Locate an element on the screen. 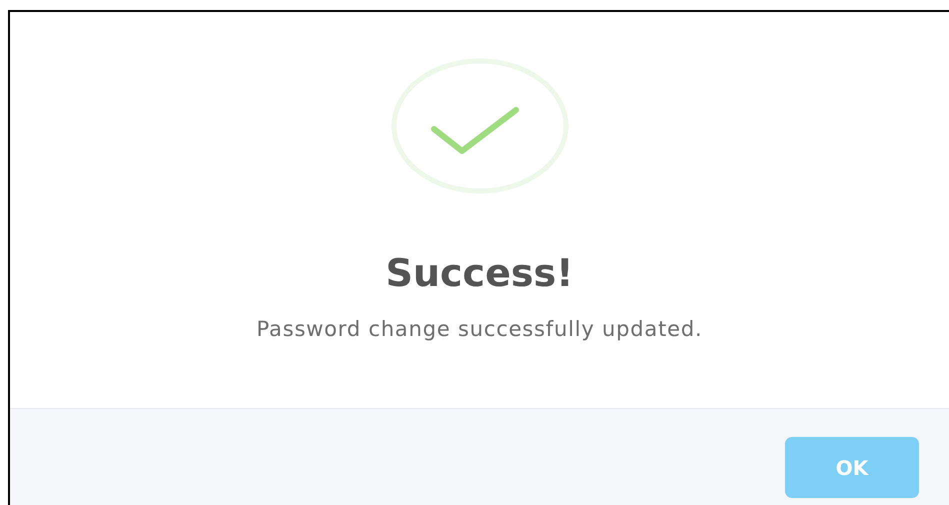  checkmark-icon is located at coordinates (480, 126).